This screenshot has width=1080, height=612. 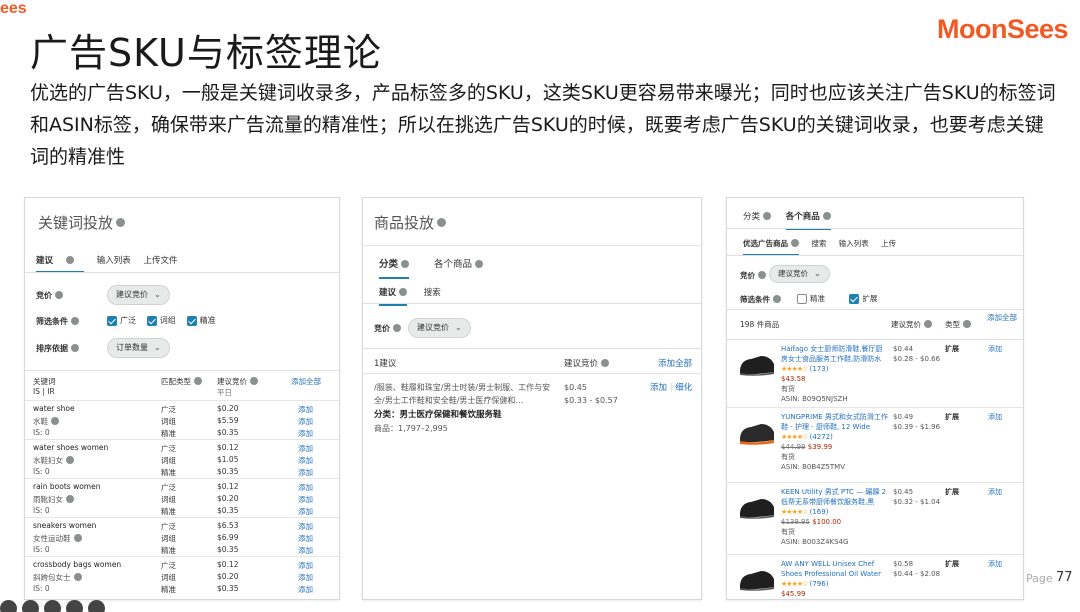 What do you see at coordinates (683, 388) in the screenshot?
I see `refine-link: 细化` at bounding box center [683, 388].